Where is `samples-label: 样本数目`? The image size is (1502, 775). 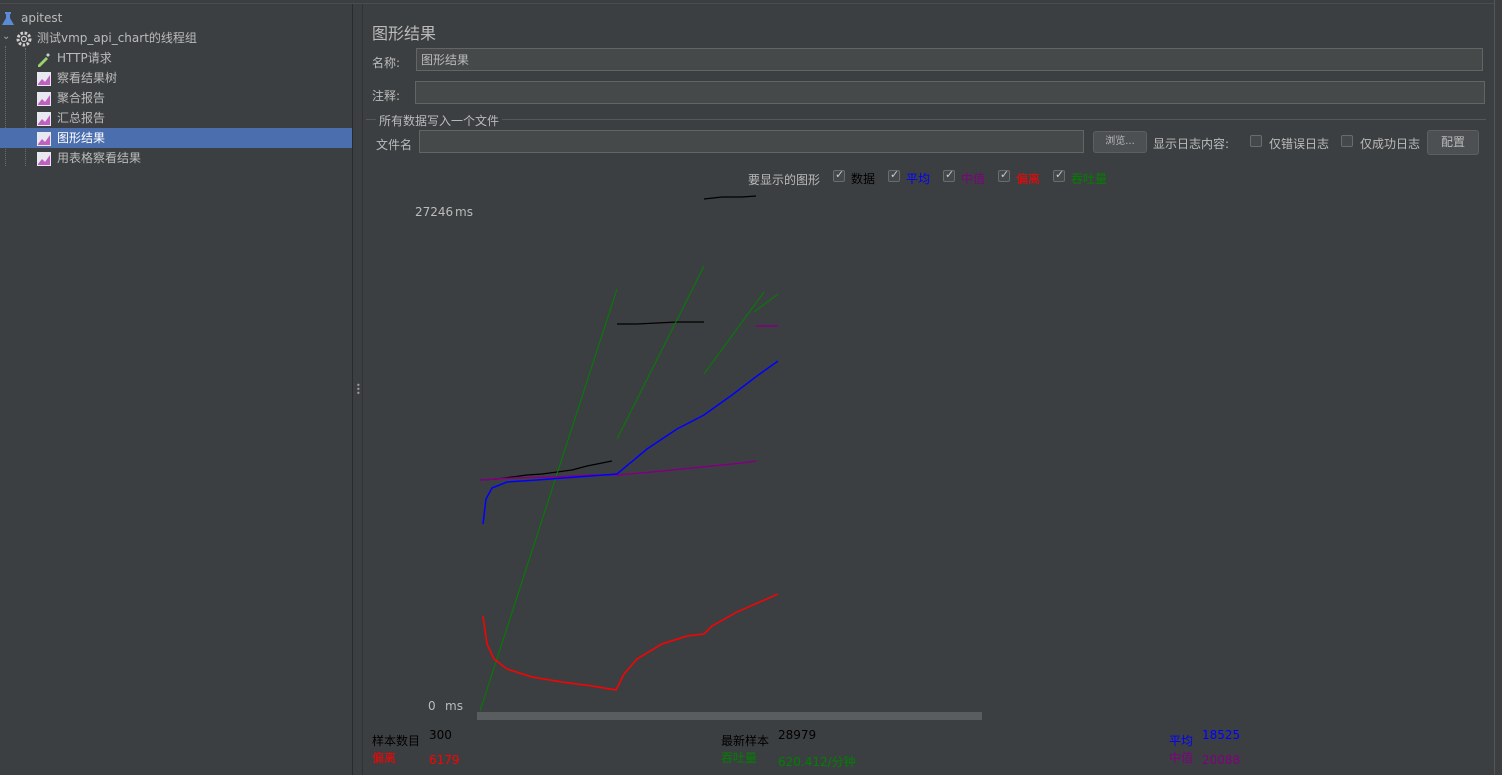 samples-label: 样本数目 is located at coordinates (396, 741).